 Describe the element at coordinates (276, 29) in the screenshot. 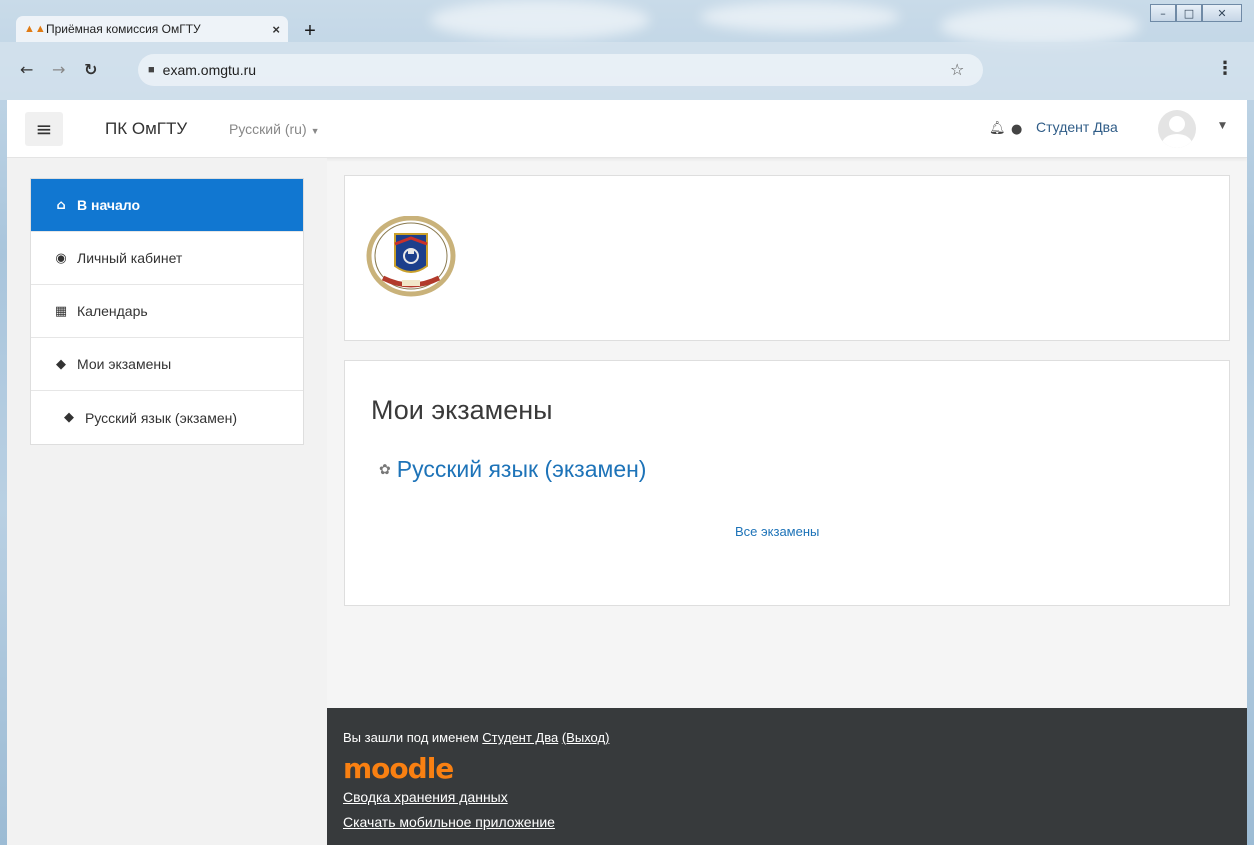

I see `tab-close-icon: ×` at that location.